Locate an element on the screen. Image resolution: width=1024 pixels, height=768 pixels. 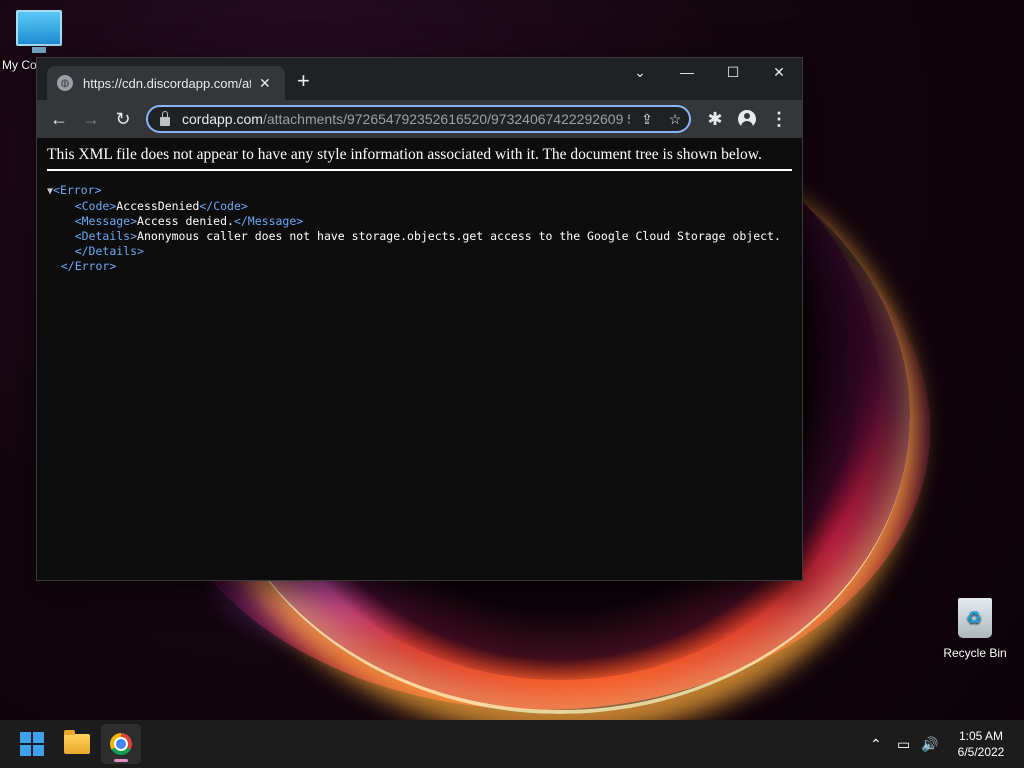
system-clock: 1:05 AM 6/5/2022 is located at coordinates (981, 744).